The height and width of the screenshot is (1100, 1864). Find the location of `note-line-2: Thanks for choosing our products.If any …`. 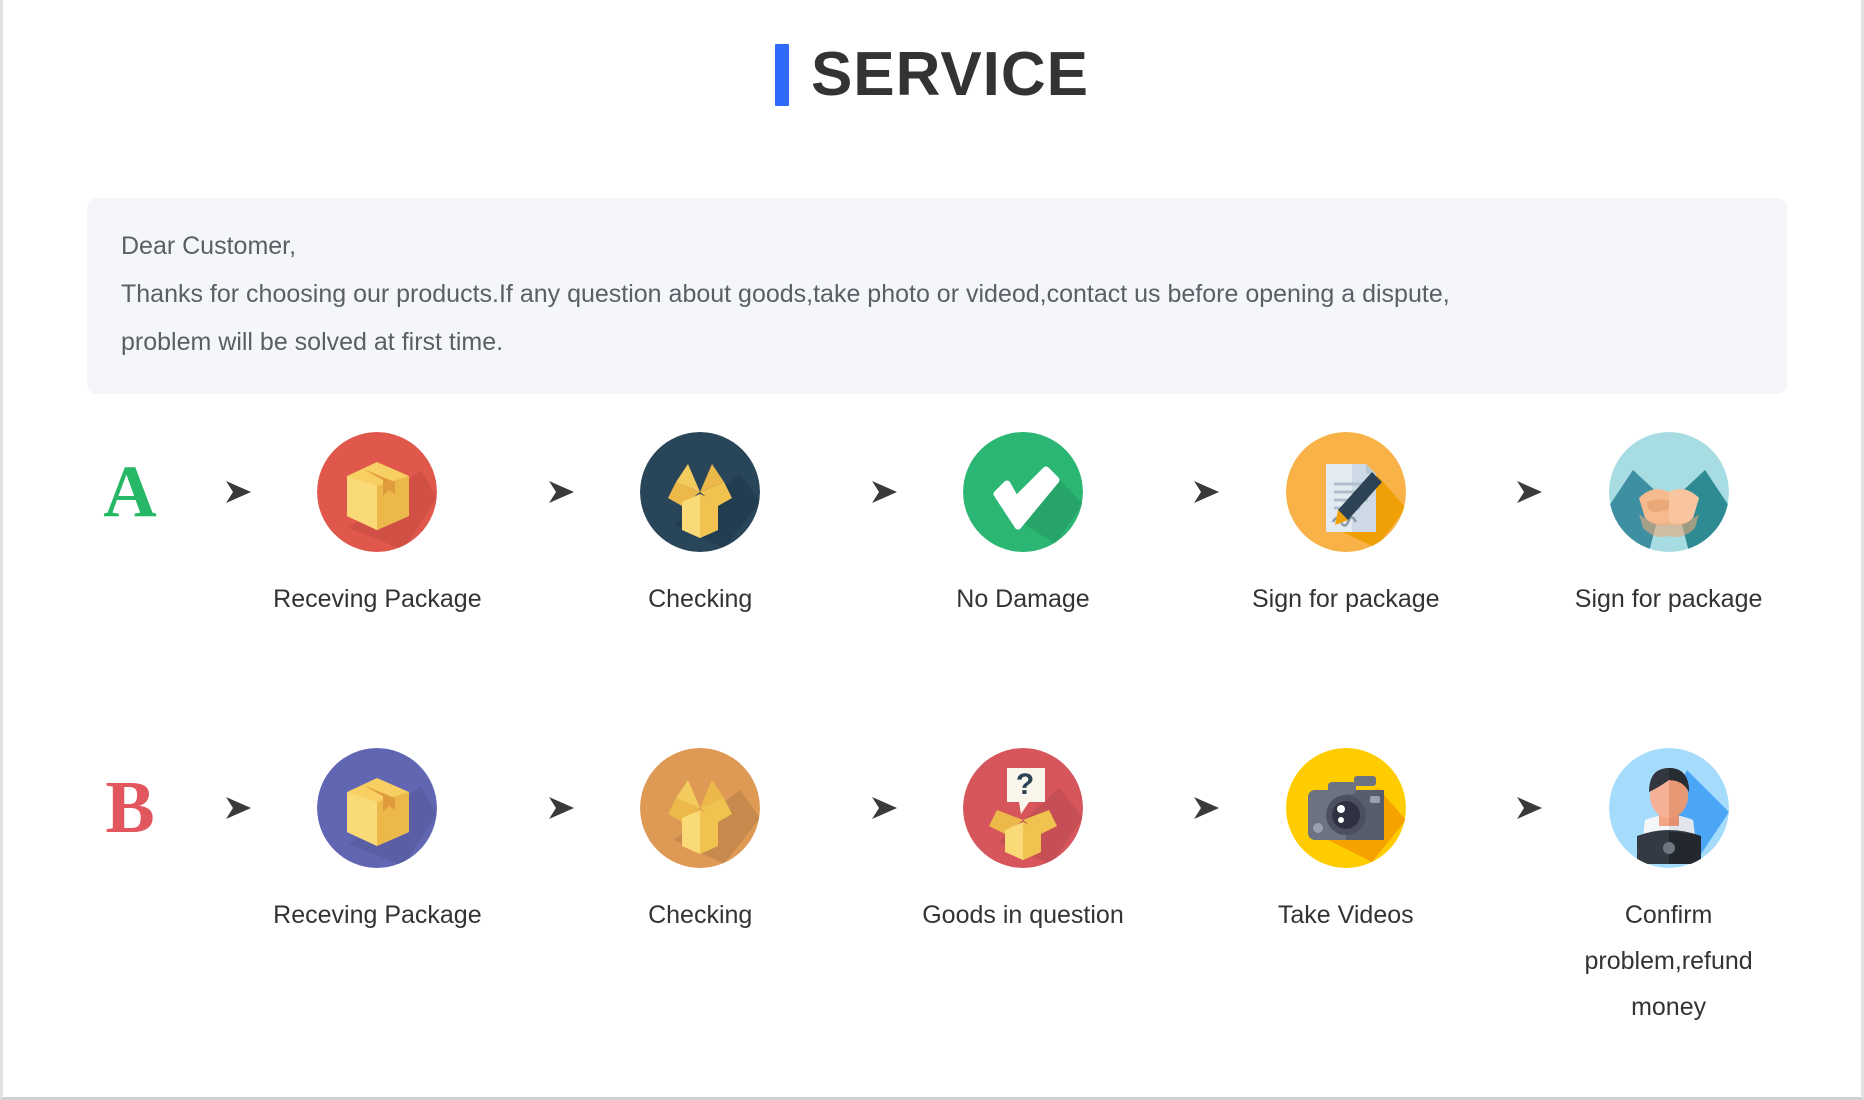

note-line-2: Thanks for choosing our products.If any … is located at coordinates (785, 294).